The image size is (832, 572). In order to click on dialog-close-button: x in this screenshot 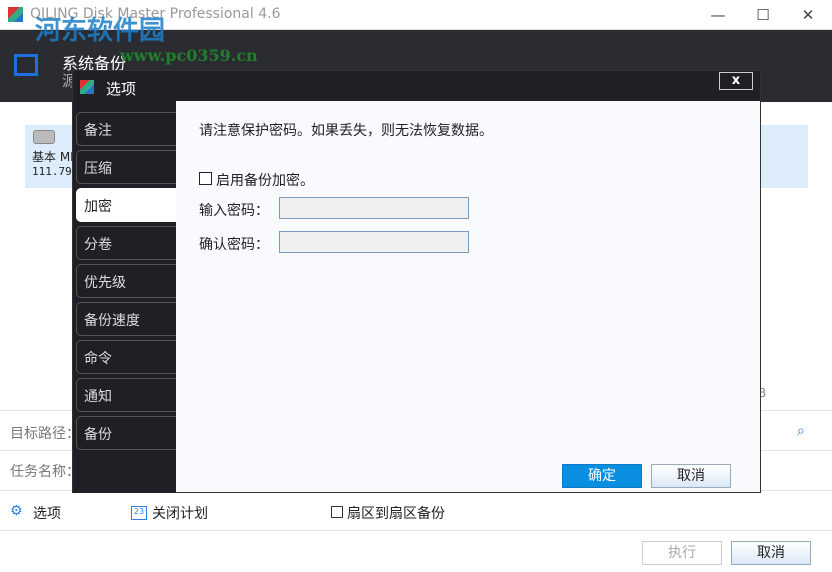, I will do `click(736, 81)`.